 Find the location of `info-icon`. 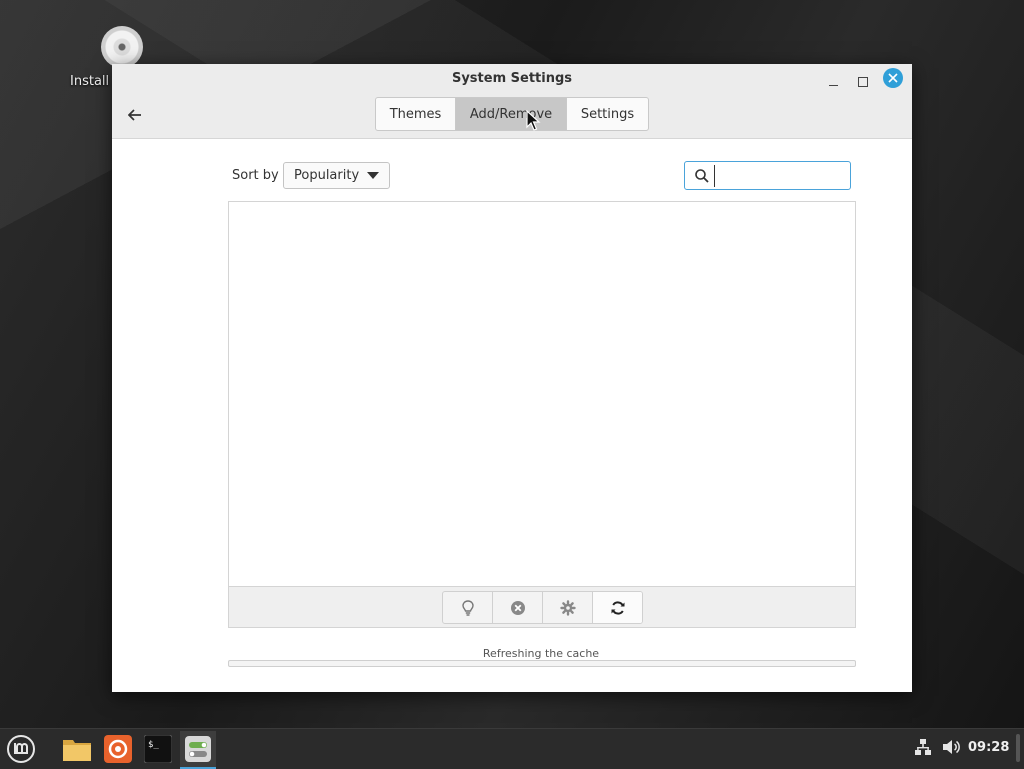

info-icon is located at coordinates (467, 607).